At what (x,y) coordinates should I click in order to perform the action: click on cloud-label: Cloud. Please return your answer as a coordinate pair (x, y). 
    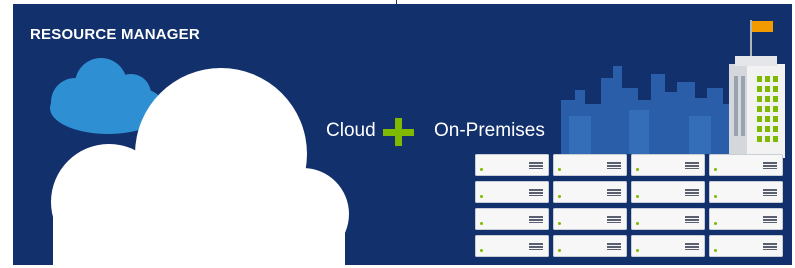
    Looking at the image, I should click on (351, 130).